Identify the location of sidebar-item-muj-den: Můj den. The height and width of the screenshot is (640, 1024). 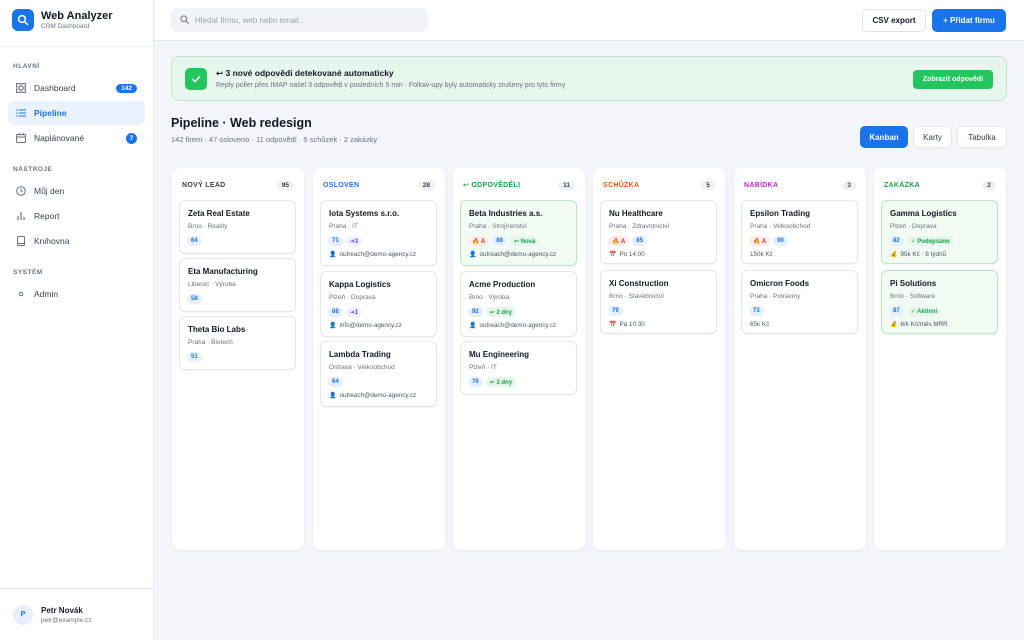
(76, 191).